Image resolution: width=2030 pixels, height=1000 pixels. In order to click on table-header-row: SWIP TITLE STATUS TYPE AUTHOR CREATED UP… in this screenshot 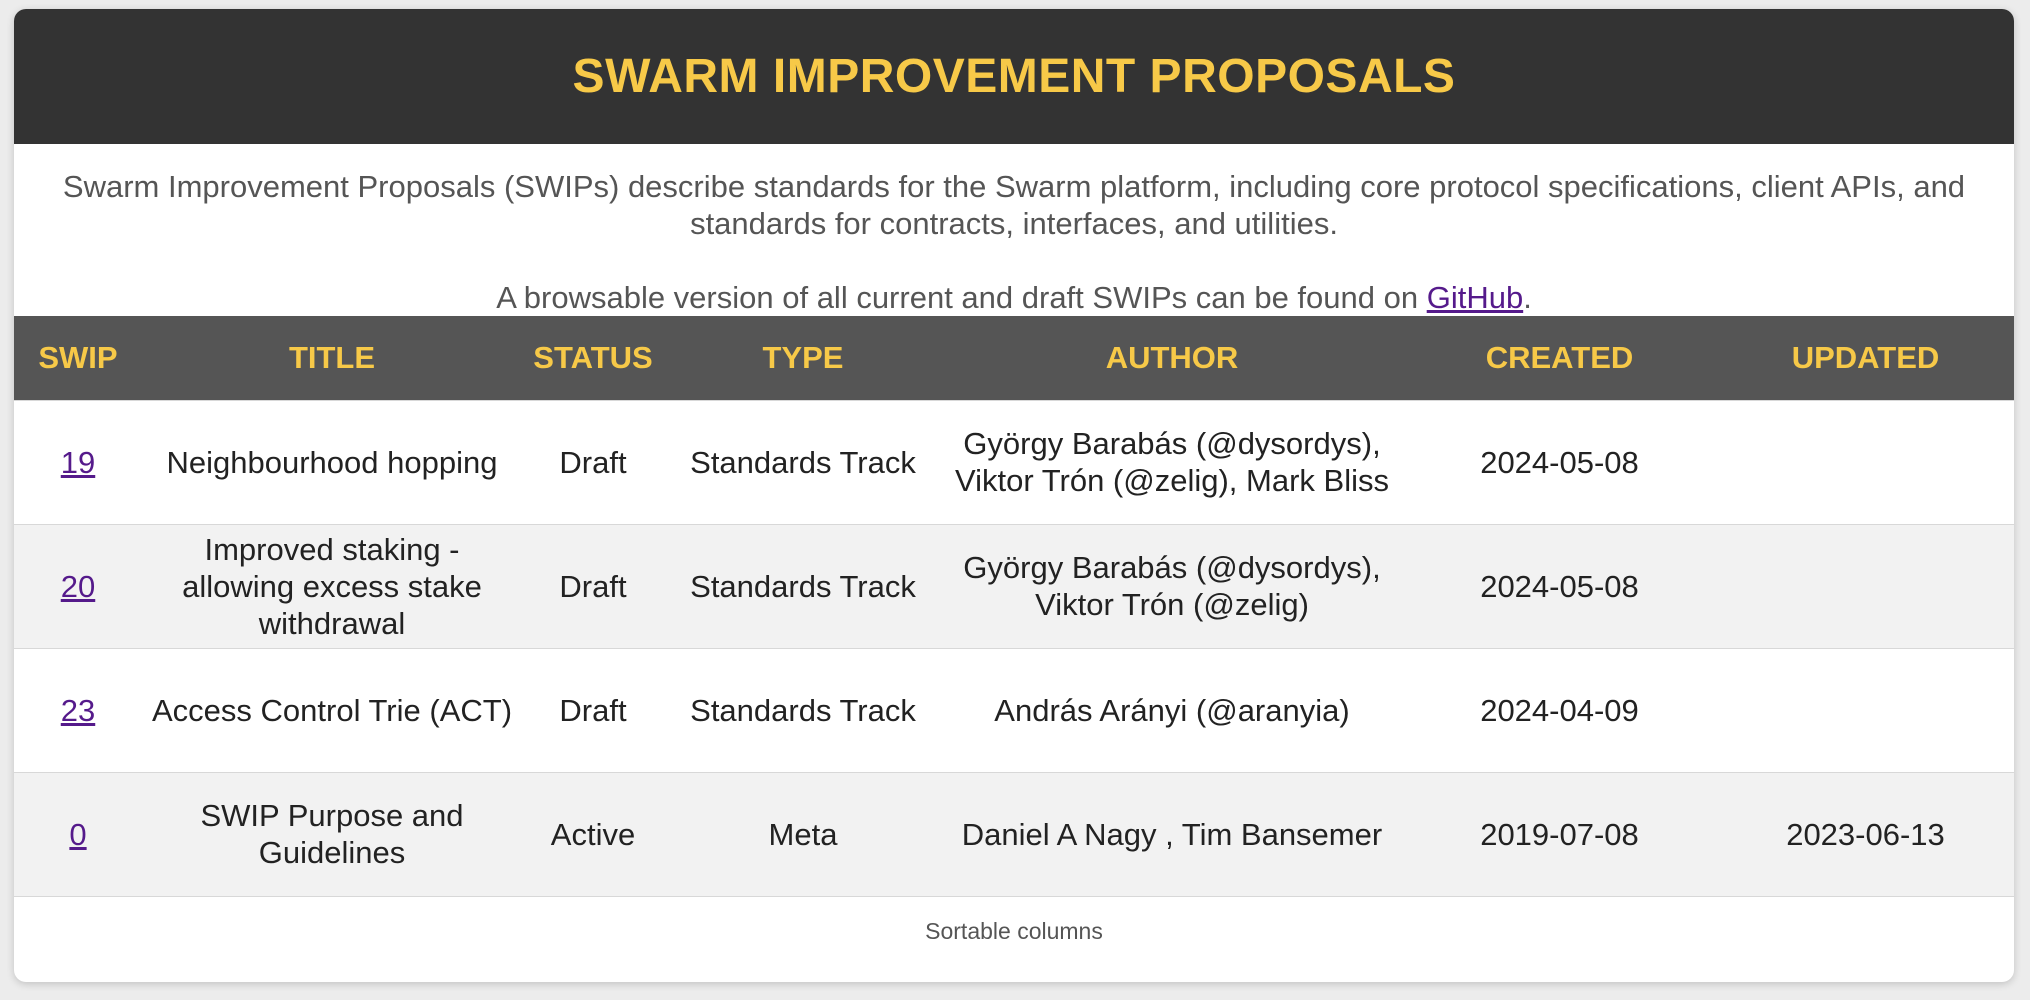, I will do `click(1014, 358)`.